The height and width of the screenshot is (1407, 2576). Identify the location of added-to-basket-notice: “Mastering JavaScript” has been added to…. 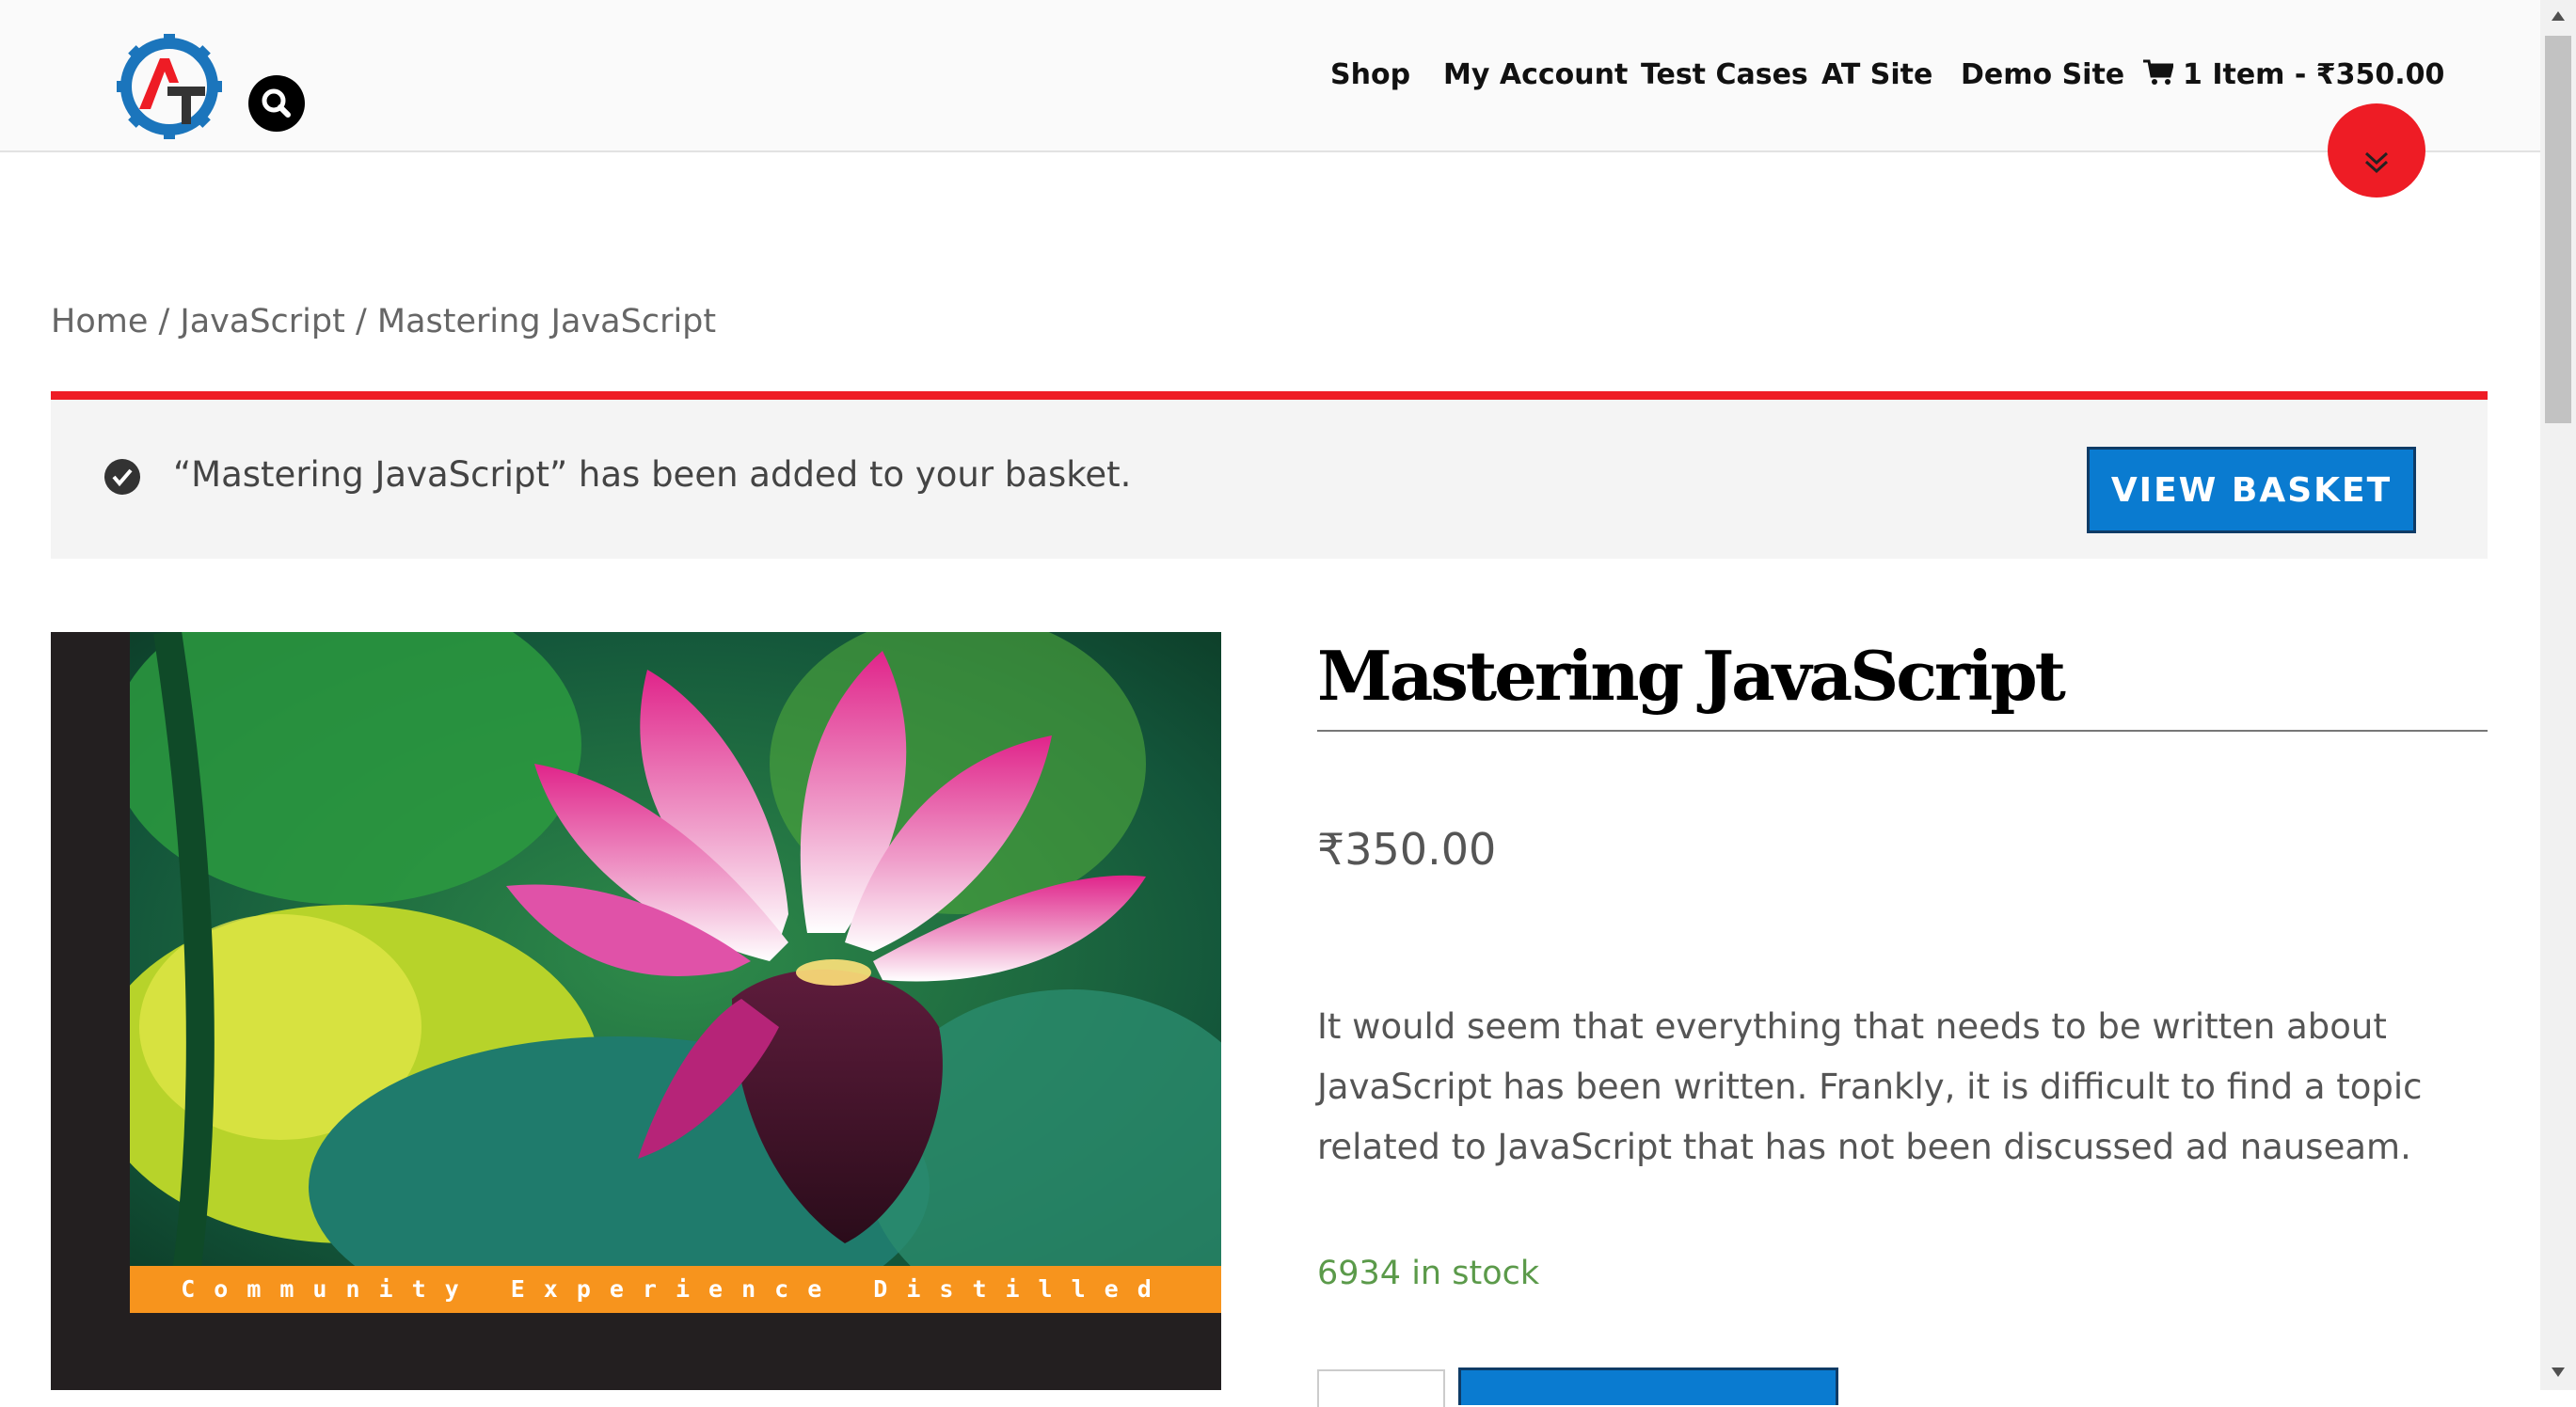
(1269, 475).